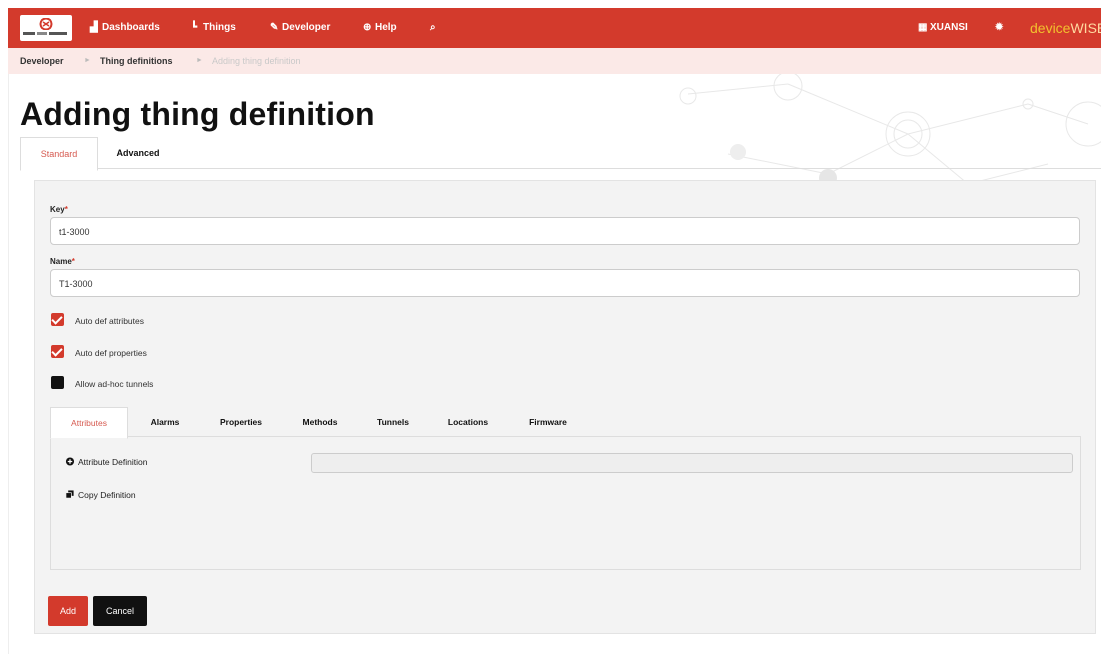 The width and height of the screenshot is (1101, 654). What do you see at coordinates (57, 382) in the screenshot?
I see `allow-adhoc-tunnels-checkbox` at bounding box center [57, 382].